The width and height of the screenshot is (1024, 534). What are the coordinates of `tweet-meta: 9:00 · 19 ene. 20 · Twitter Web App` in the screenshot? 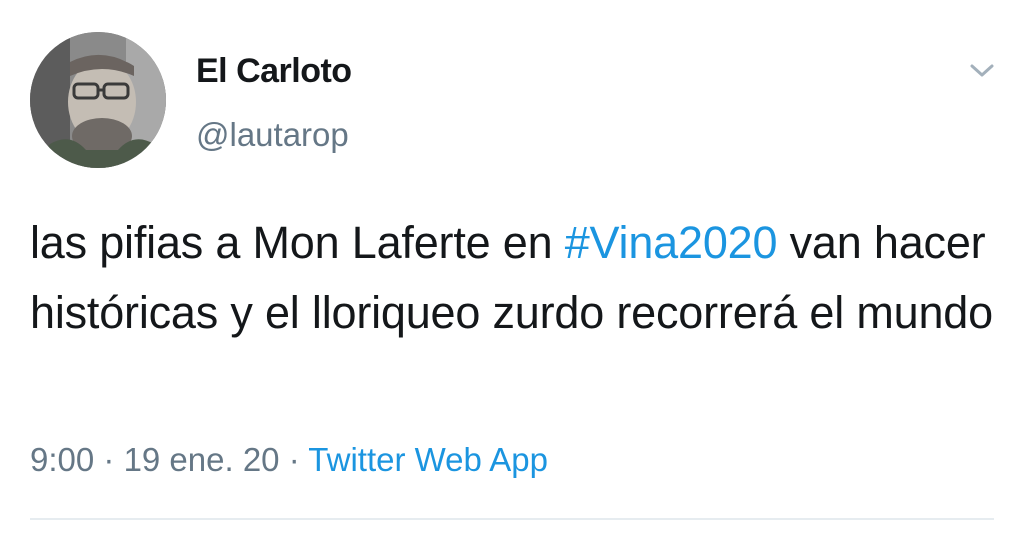 It's located at (289, 460).